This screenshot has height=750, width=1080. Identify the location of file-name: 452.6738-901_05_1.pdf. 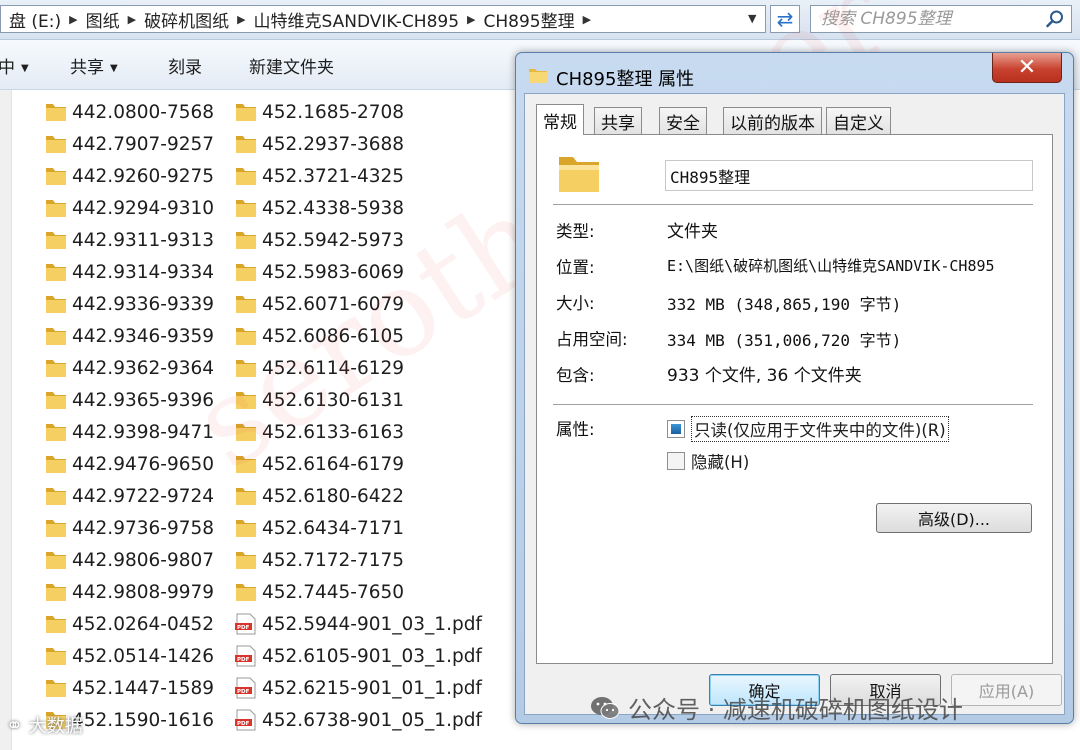
(372, 720).